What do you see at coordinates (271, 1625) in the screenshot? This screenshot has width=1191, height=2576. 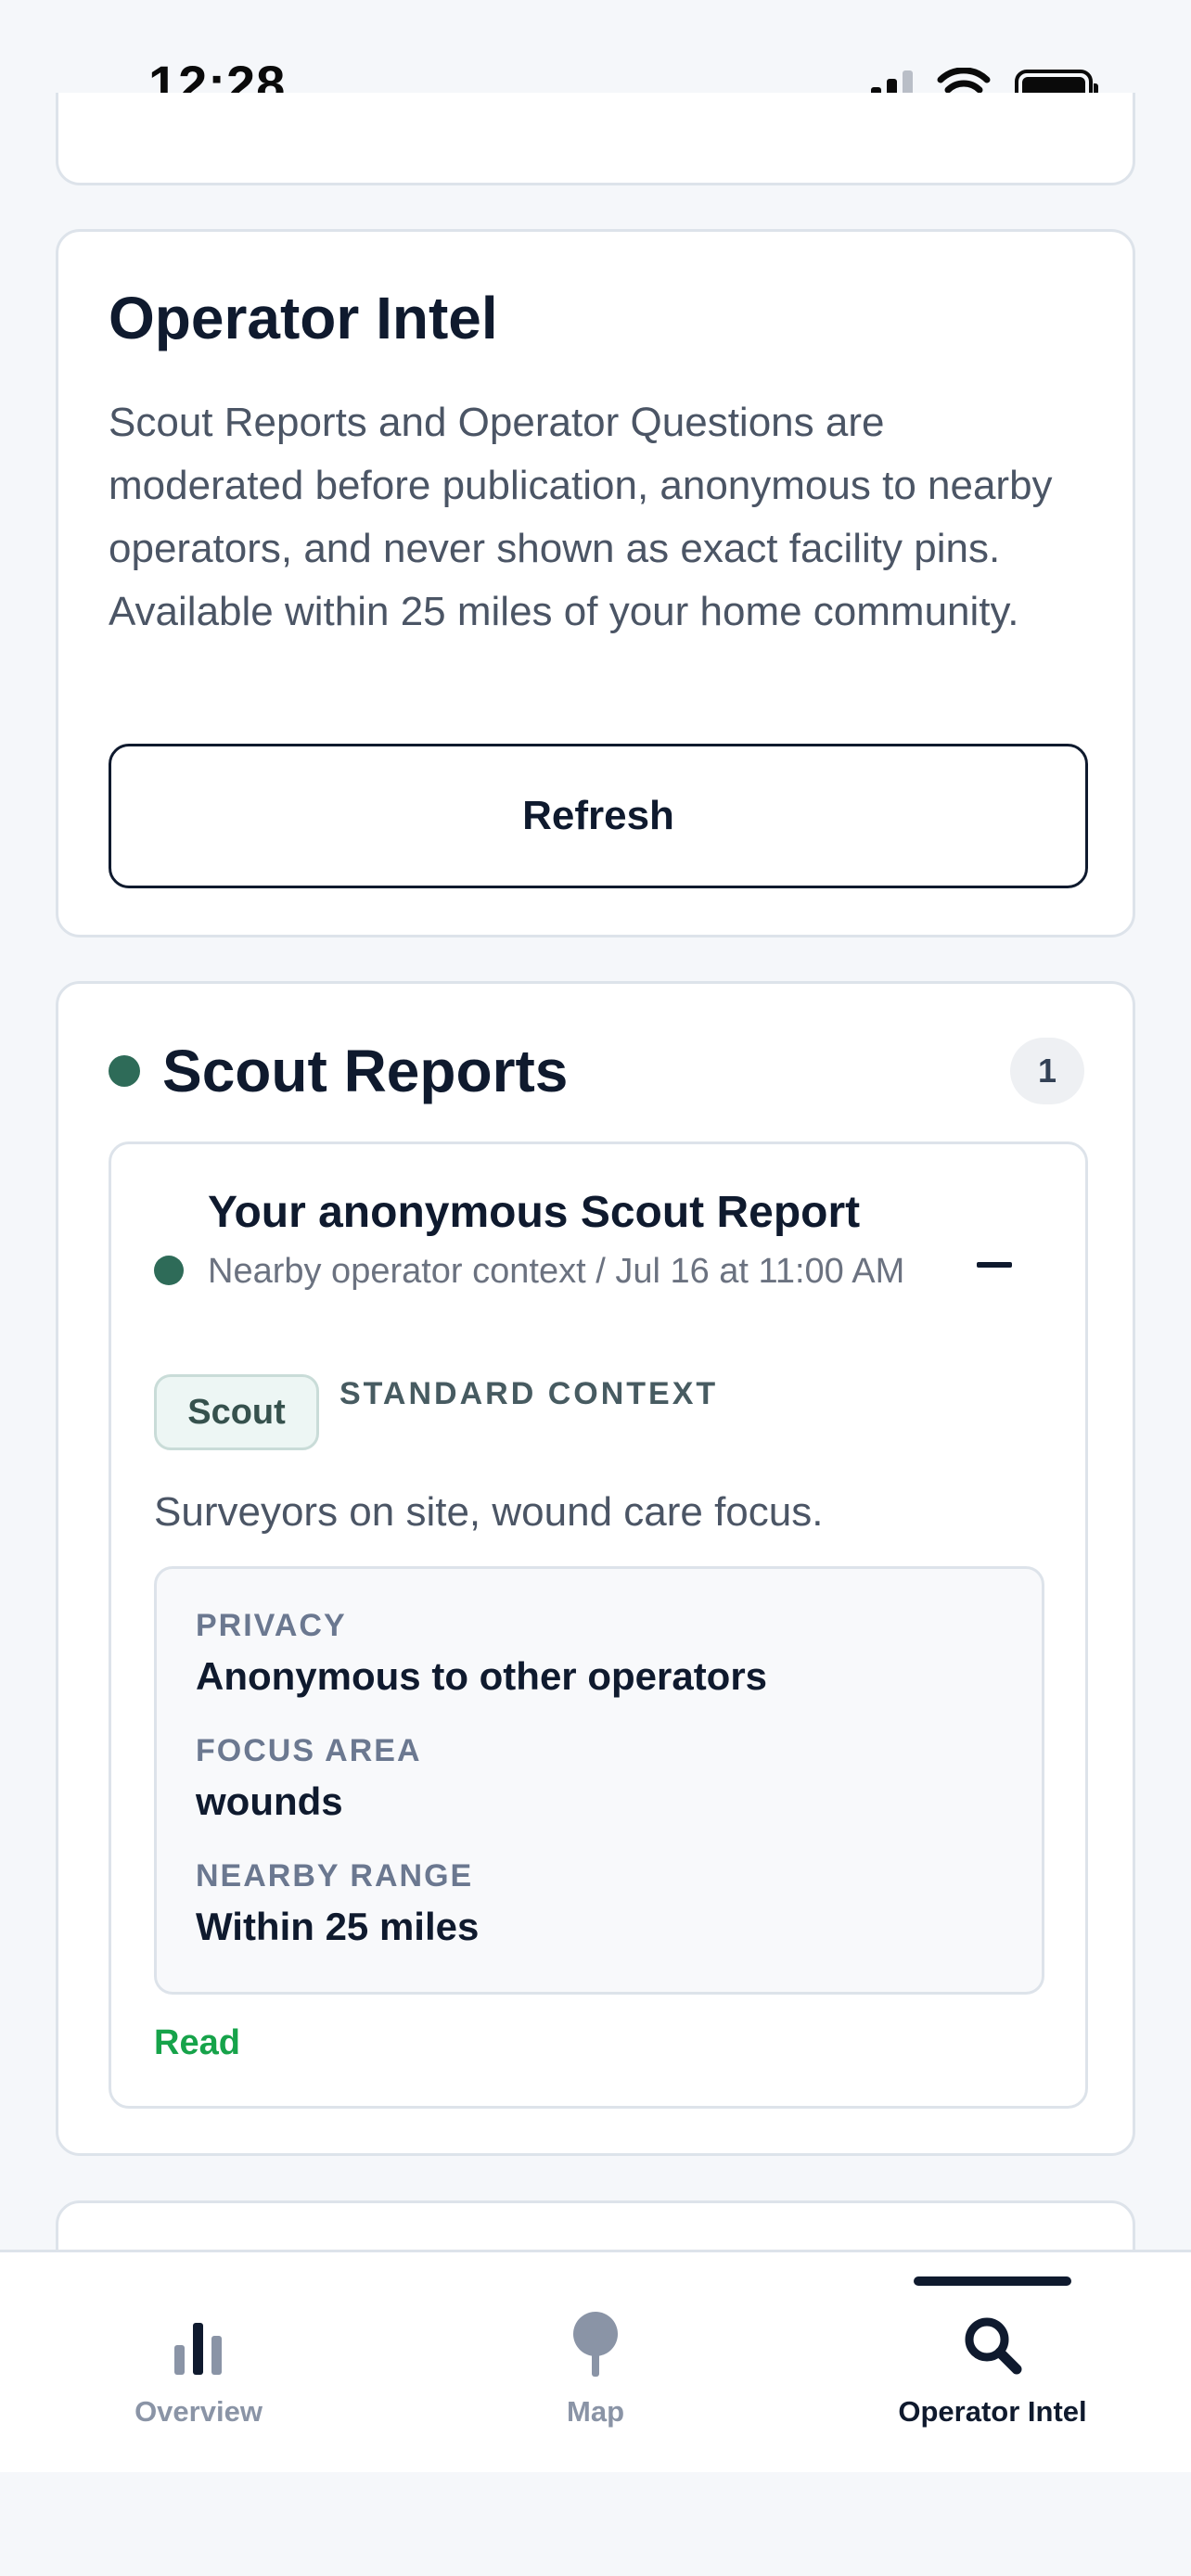 I see `privacy-label: PRIVACY` at bounding box center [271, 1625].